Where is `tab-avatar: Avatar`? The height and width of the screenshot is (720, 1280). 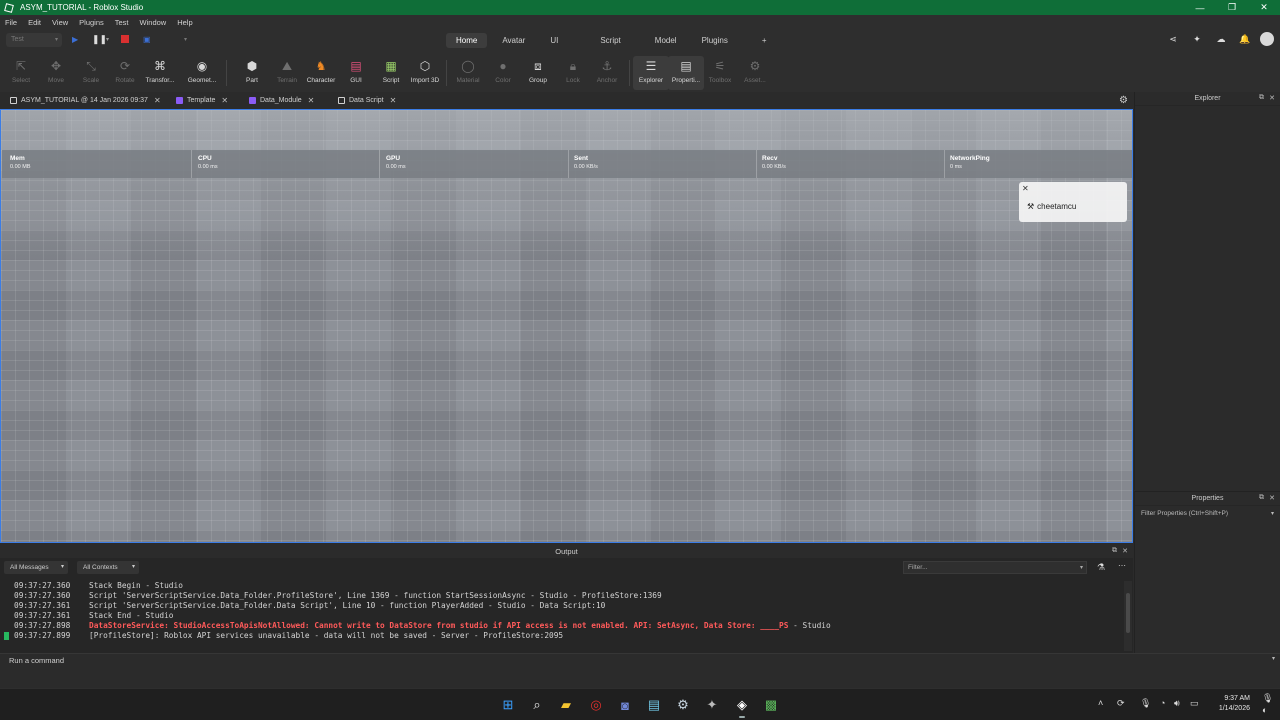
tab-avatar: Avatar is located at coordinates (513, 40).